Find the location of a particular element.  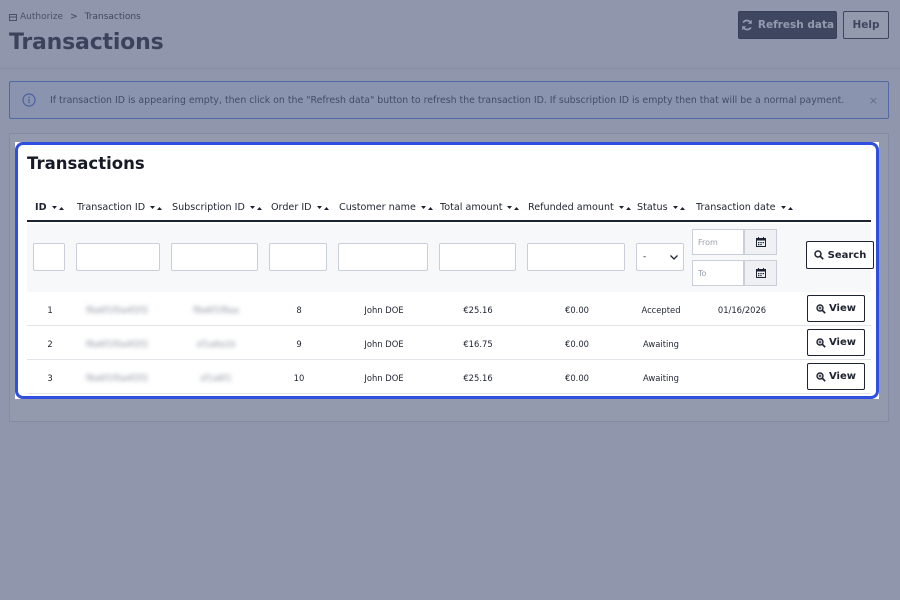

filter-order-id-input is located at coordinates (298, 257).